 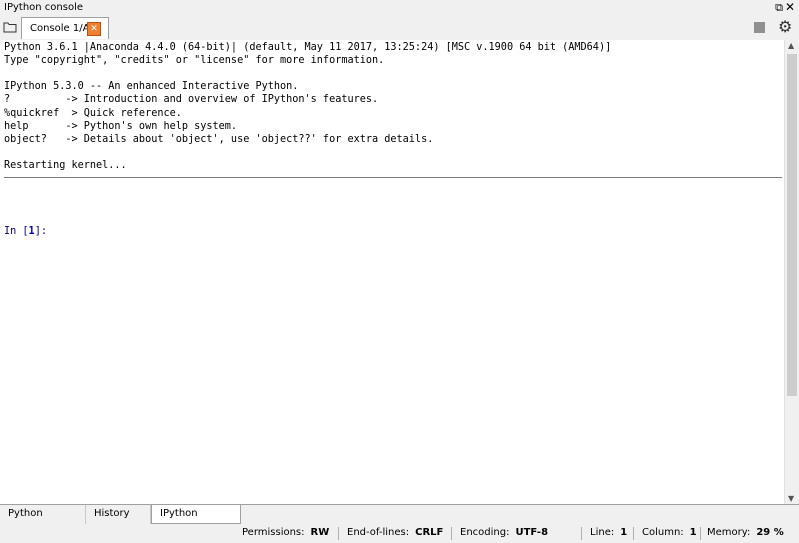 What do you see at coordinates (602, 532) in the screenshot?
I see `line-label: Line:` at bounding box center [602, 532].